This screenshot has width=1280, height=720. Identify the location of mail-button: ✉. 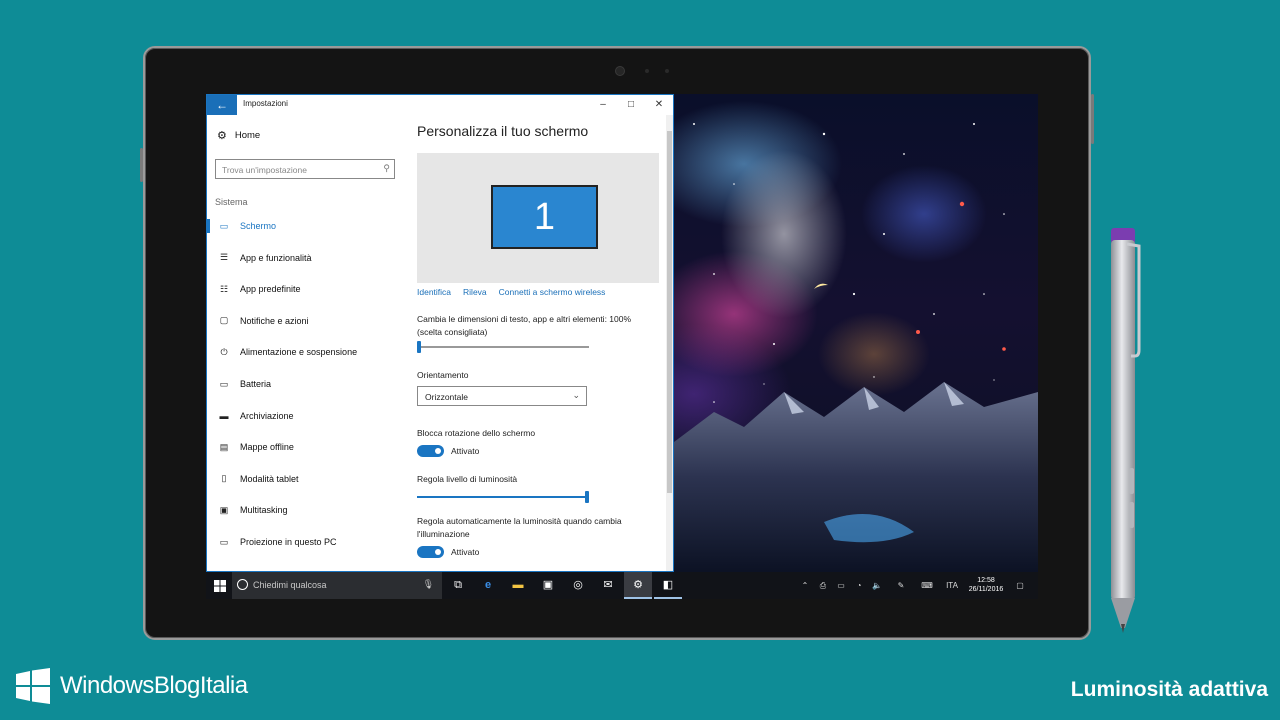
(608, 585).